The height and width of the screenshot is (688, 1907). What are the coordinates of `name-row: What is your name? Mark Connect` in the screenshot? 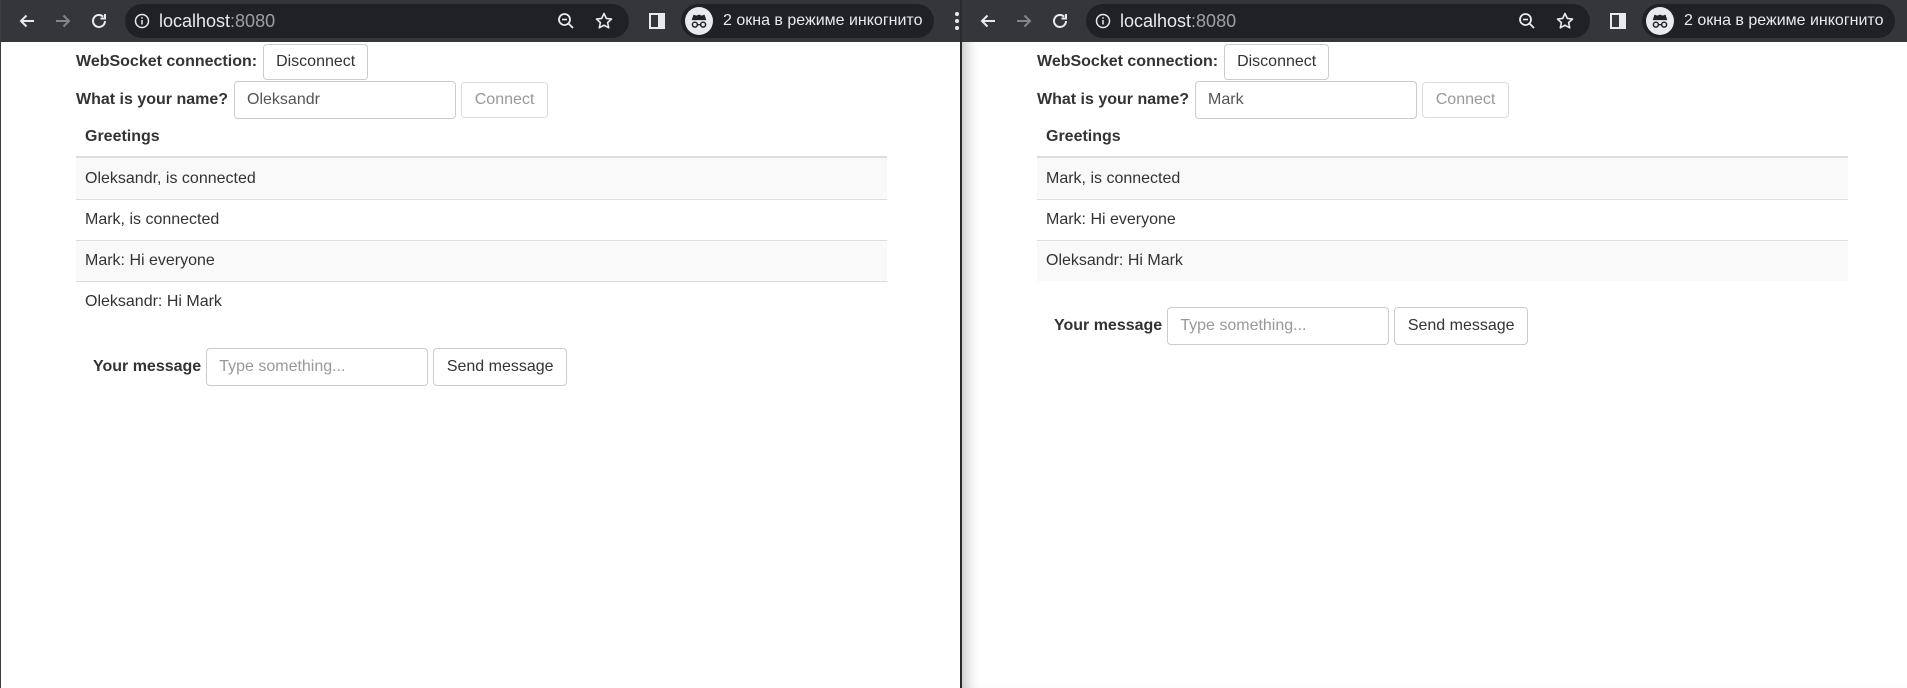 It's located at (1273, 100).